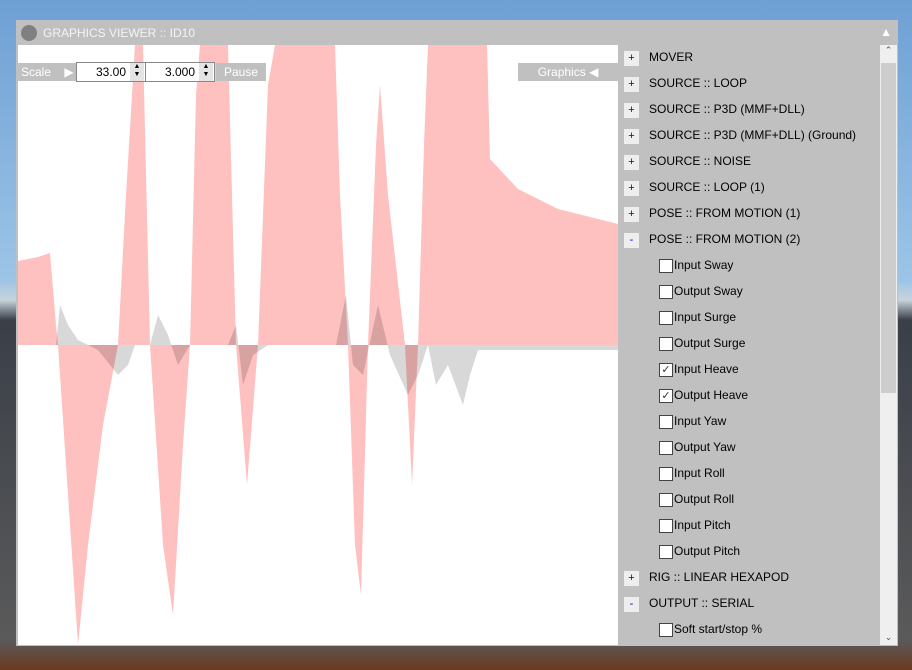 Image resolution: width=912 pixels, height=670 pixels. What do you see at coordinates (206, 72) in the screenshot?
I see `offset-spinner: ▲ ▼` at bounding box center [206, 72].